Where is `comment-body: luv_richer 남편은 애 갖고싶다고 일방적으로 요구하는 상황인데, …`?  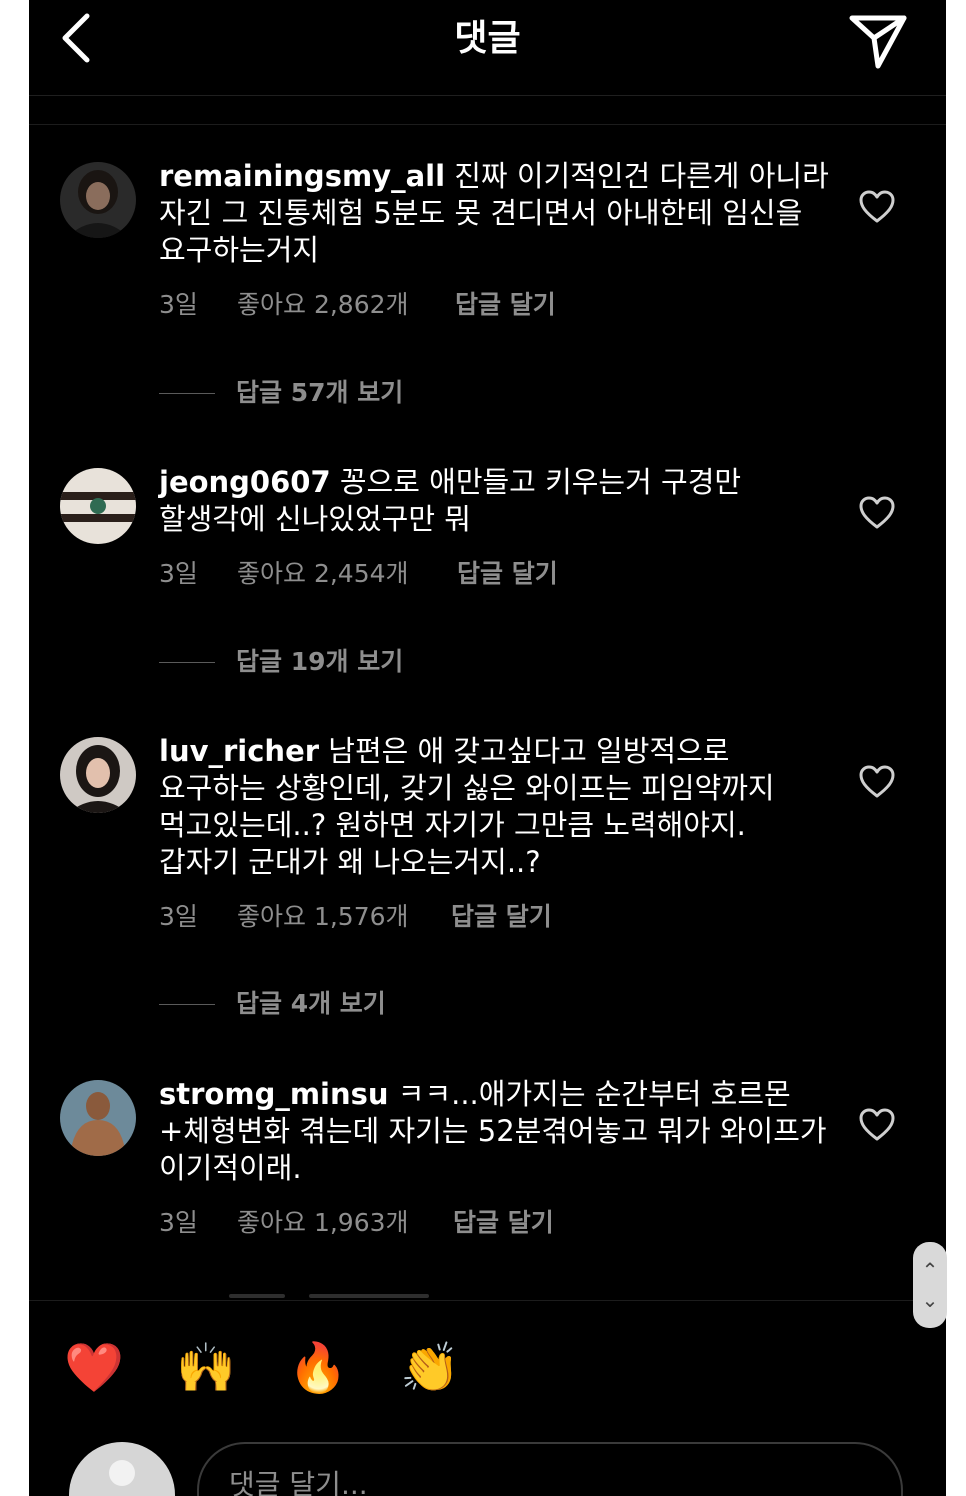
comment-body: luv_richer 남편은 애 갖고싶다고 일방적으로 요구하는 상황인데, … is located at coordinates (494, 807).